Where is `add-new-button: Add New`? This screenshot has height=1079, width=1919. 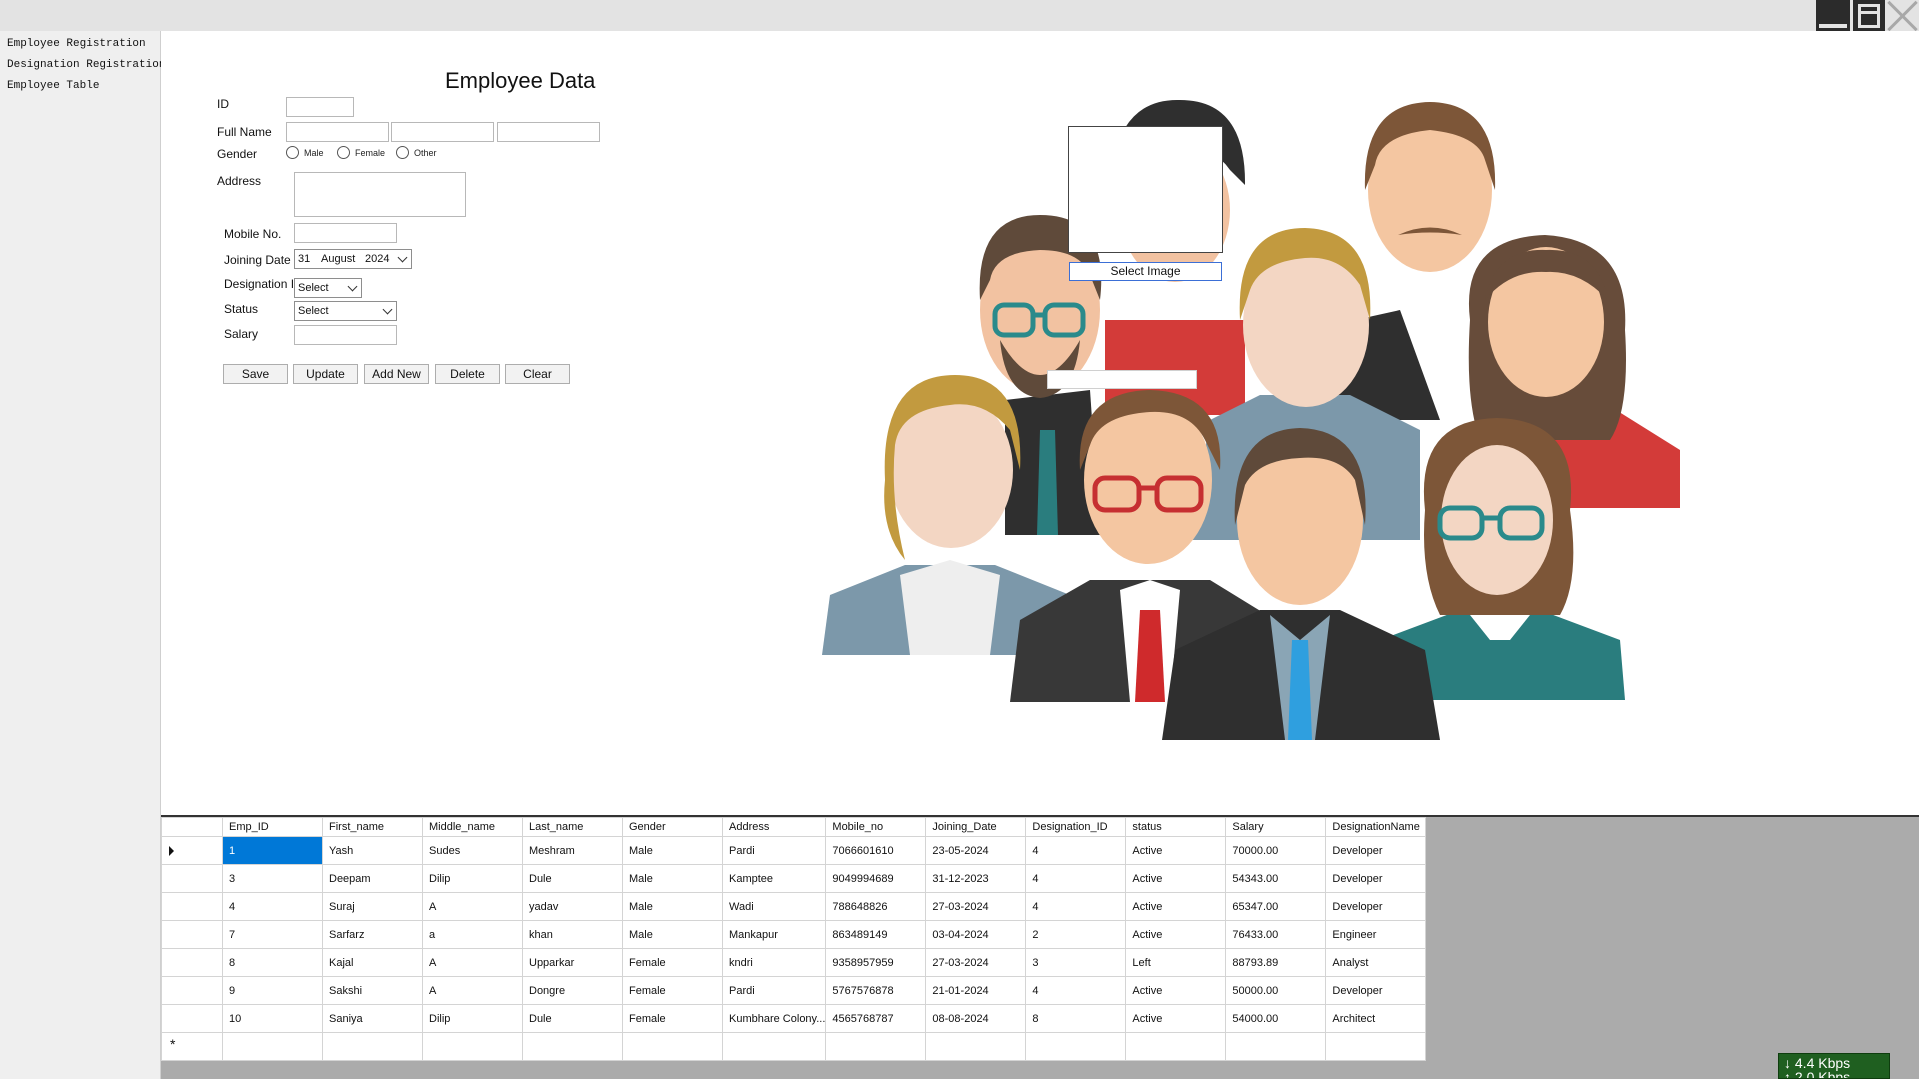 add-new-button: Add New is located at coordinates (396, 374).